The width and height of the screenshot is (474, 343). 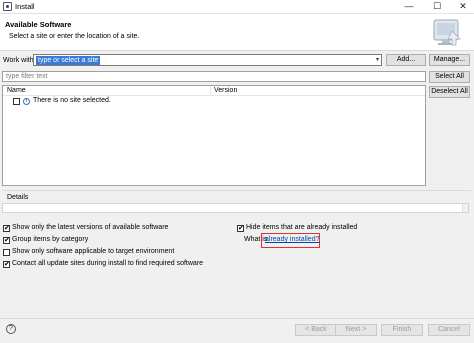 What do you see at coordinates (437, 7) in the screenshot?
I see `maximize-button: ☐` at bounding box center [437, 7].